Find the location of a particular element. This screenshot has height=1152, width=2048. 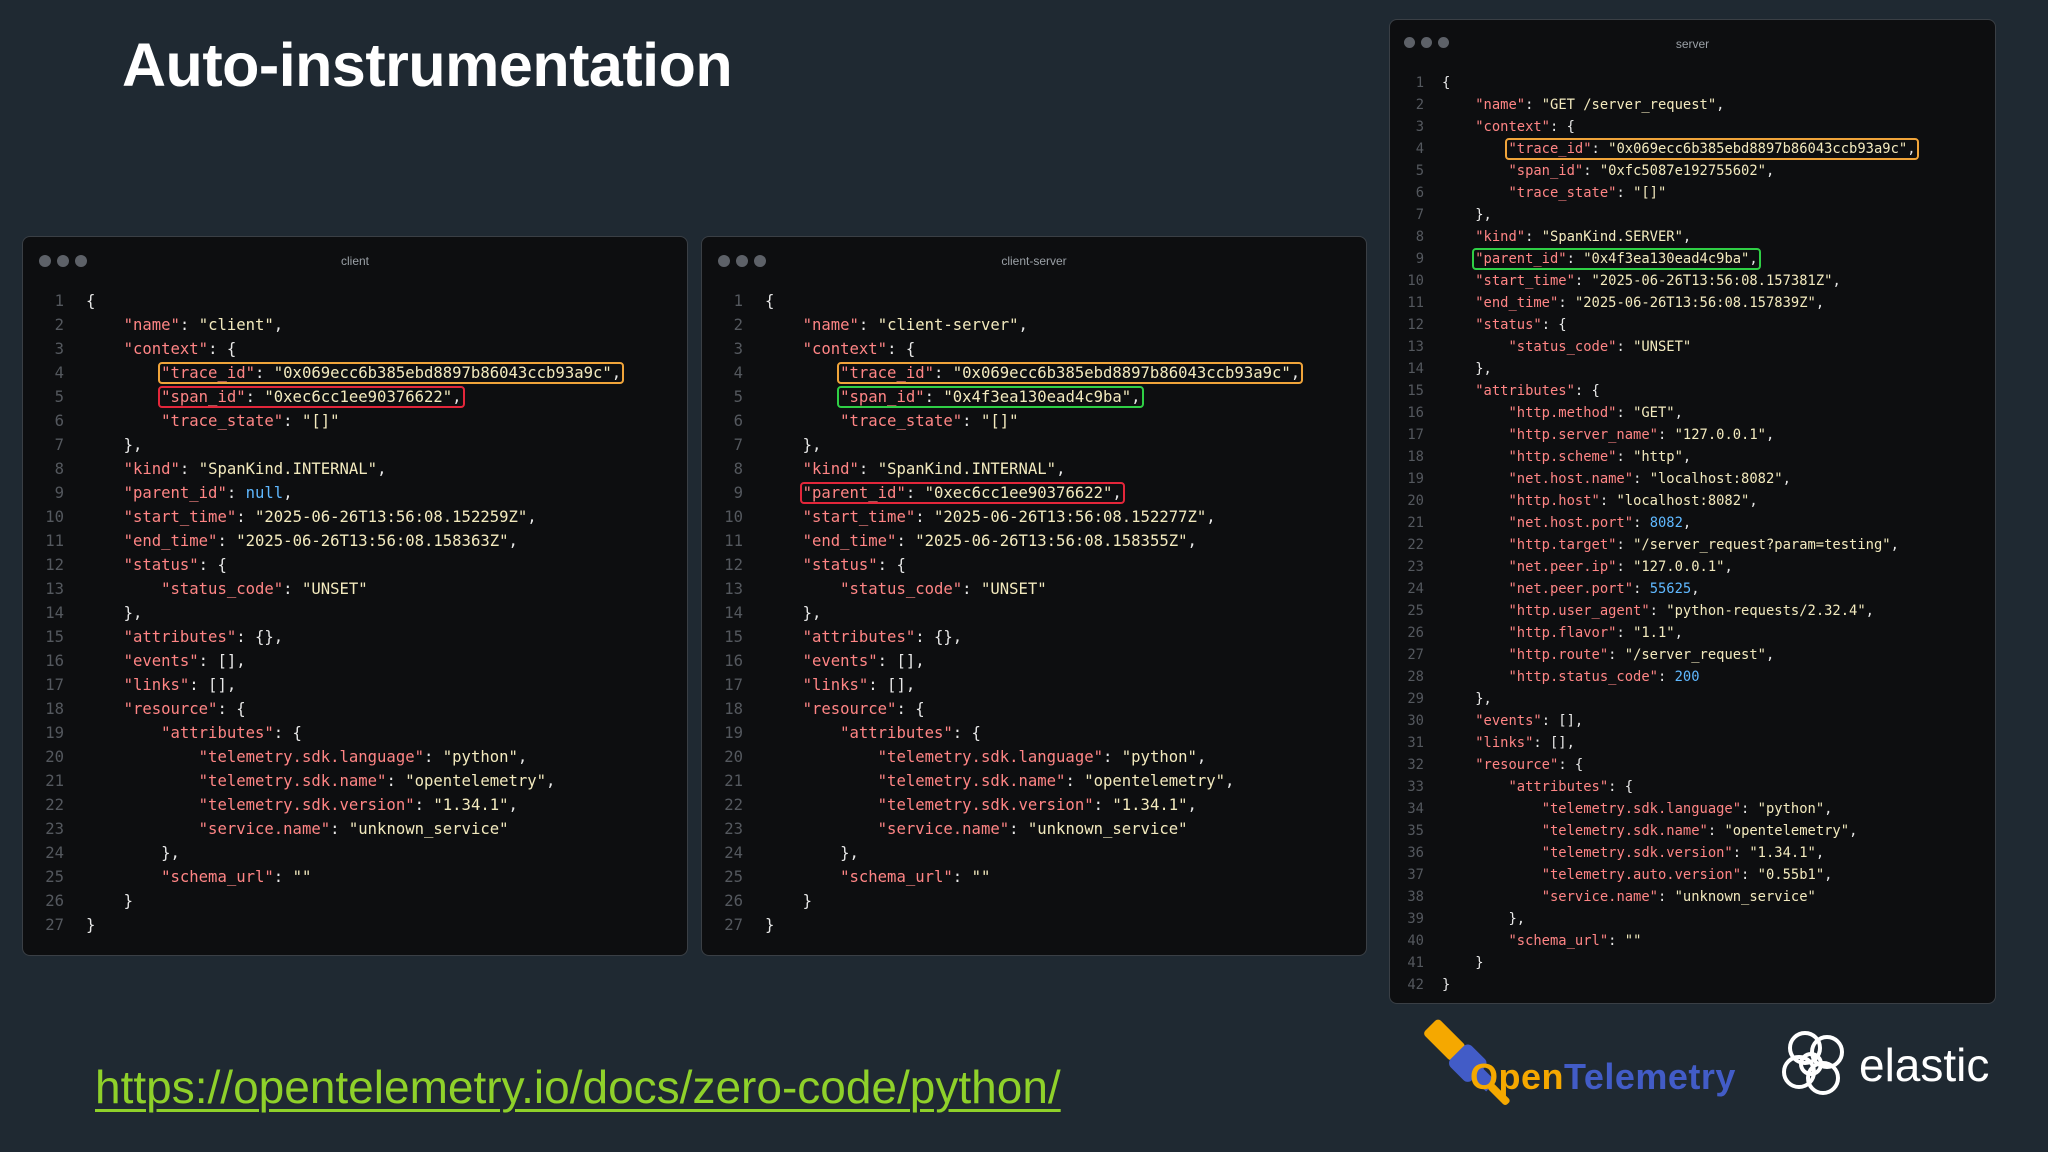

code-line: 18 "resource": { is located at coordinates (355, 709).